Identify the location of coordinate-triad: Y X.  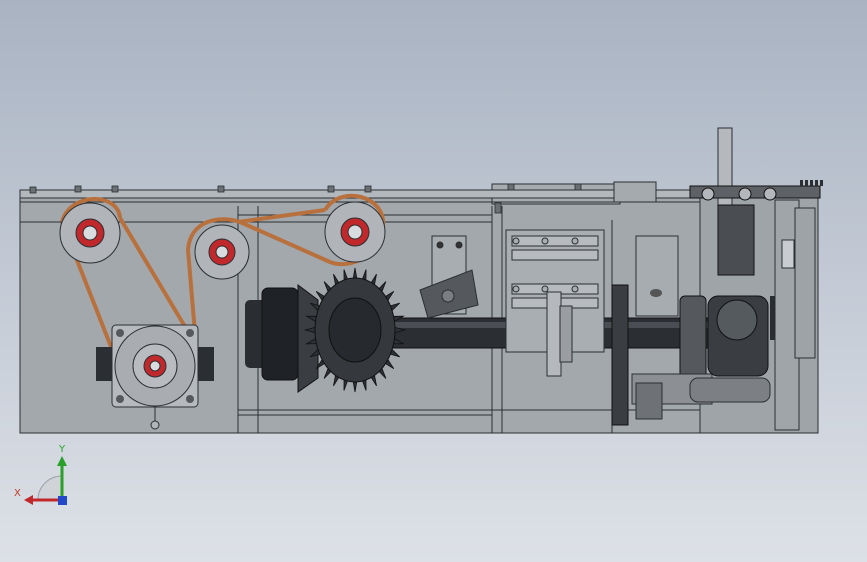
(40, 474).